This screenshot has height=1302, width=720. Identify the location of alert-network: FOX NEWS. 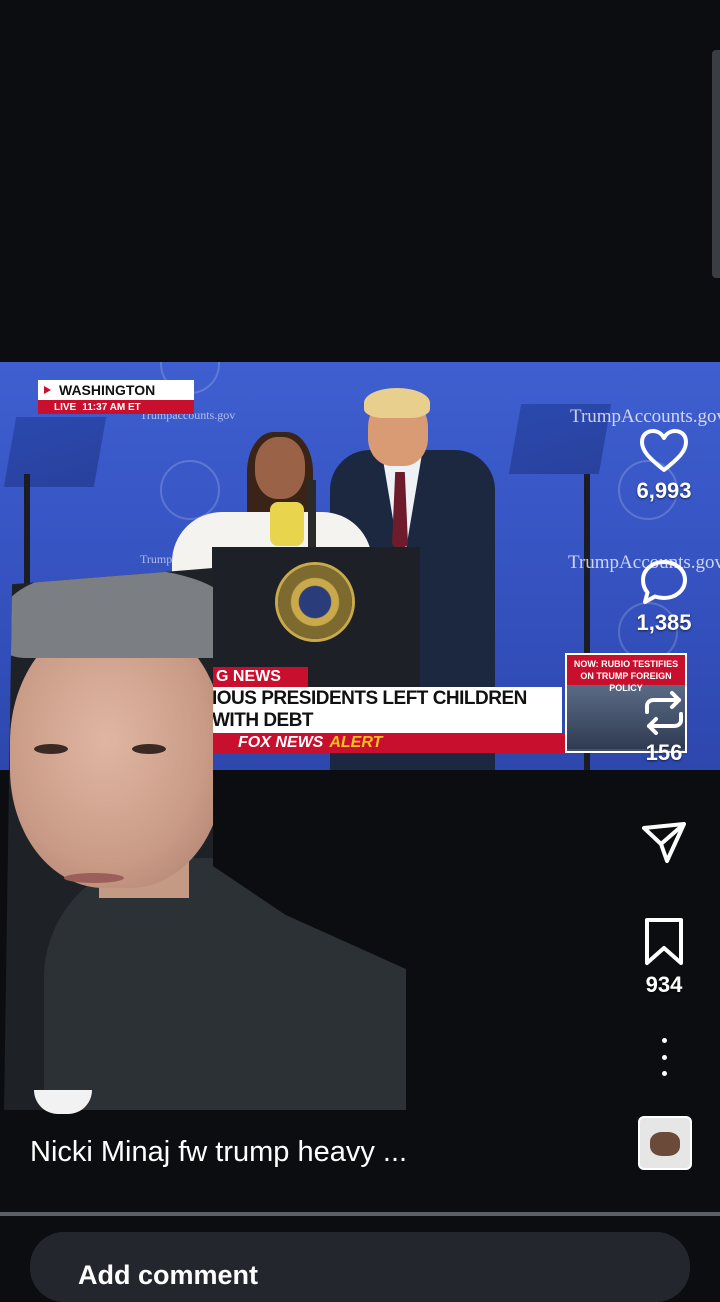
(281, 742).